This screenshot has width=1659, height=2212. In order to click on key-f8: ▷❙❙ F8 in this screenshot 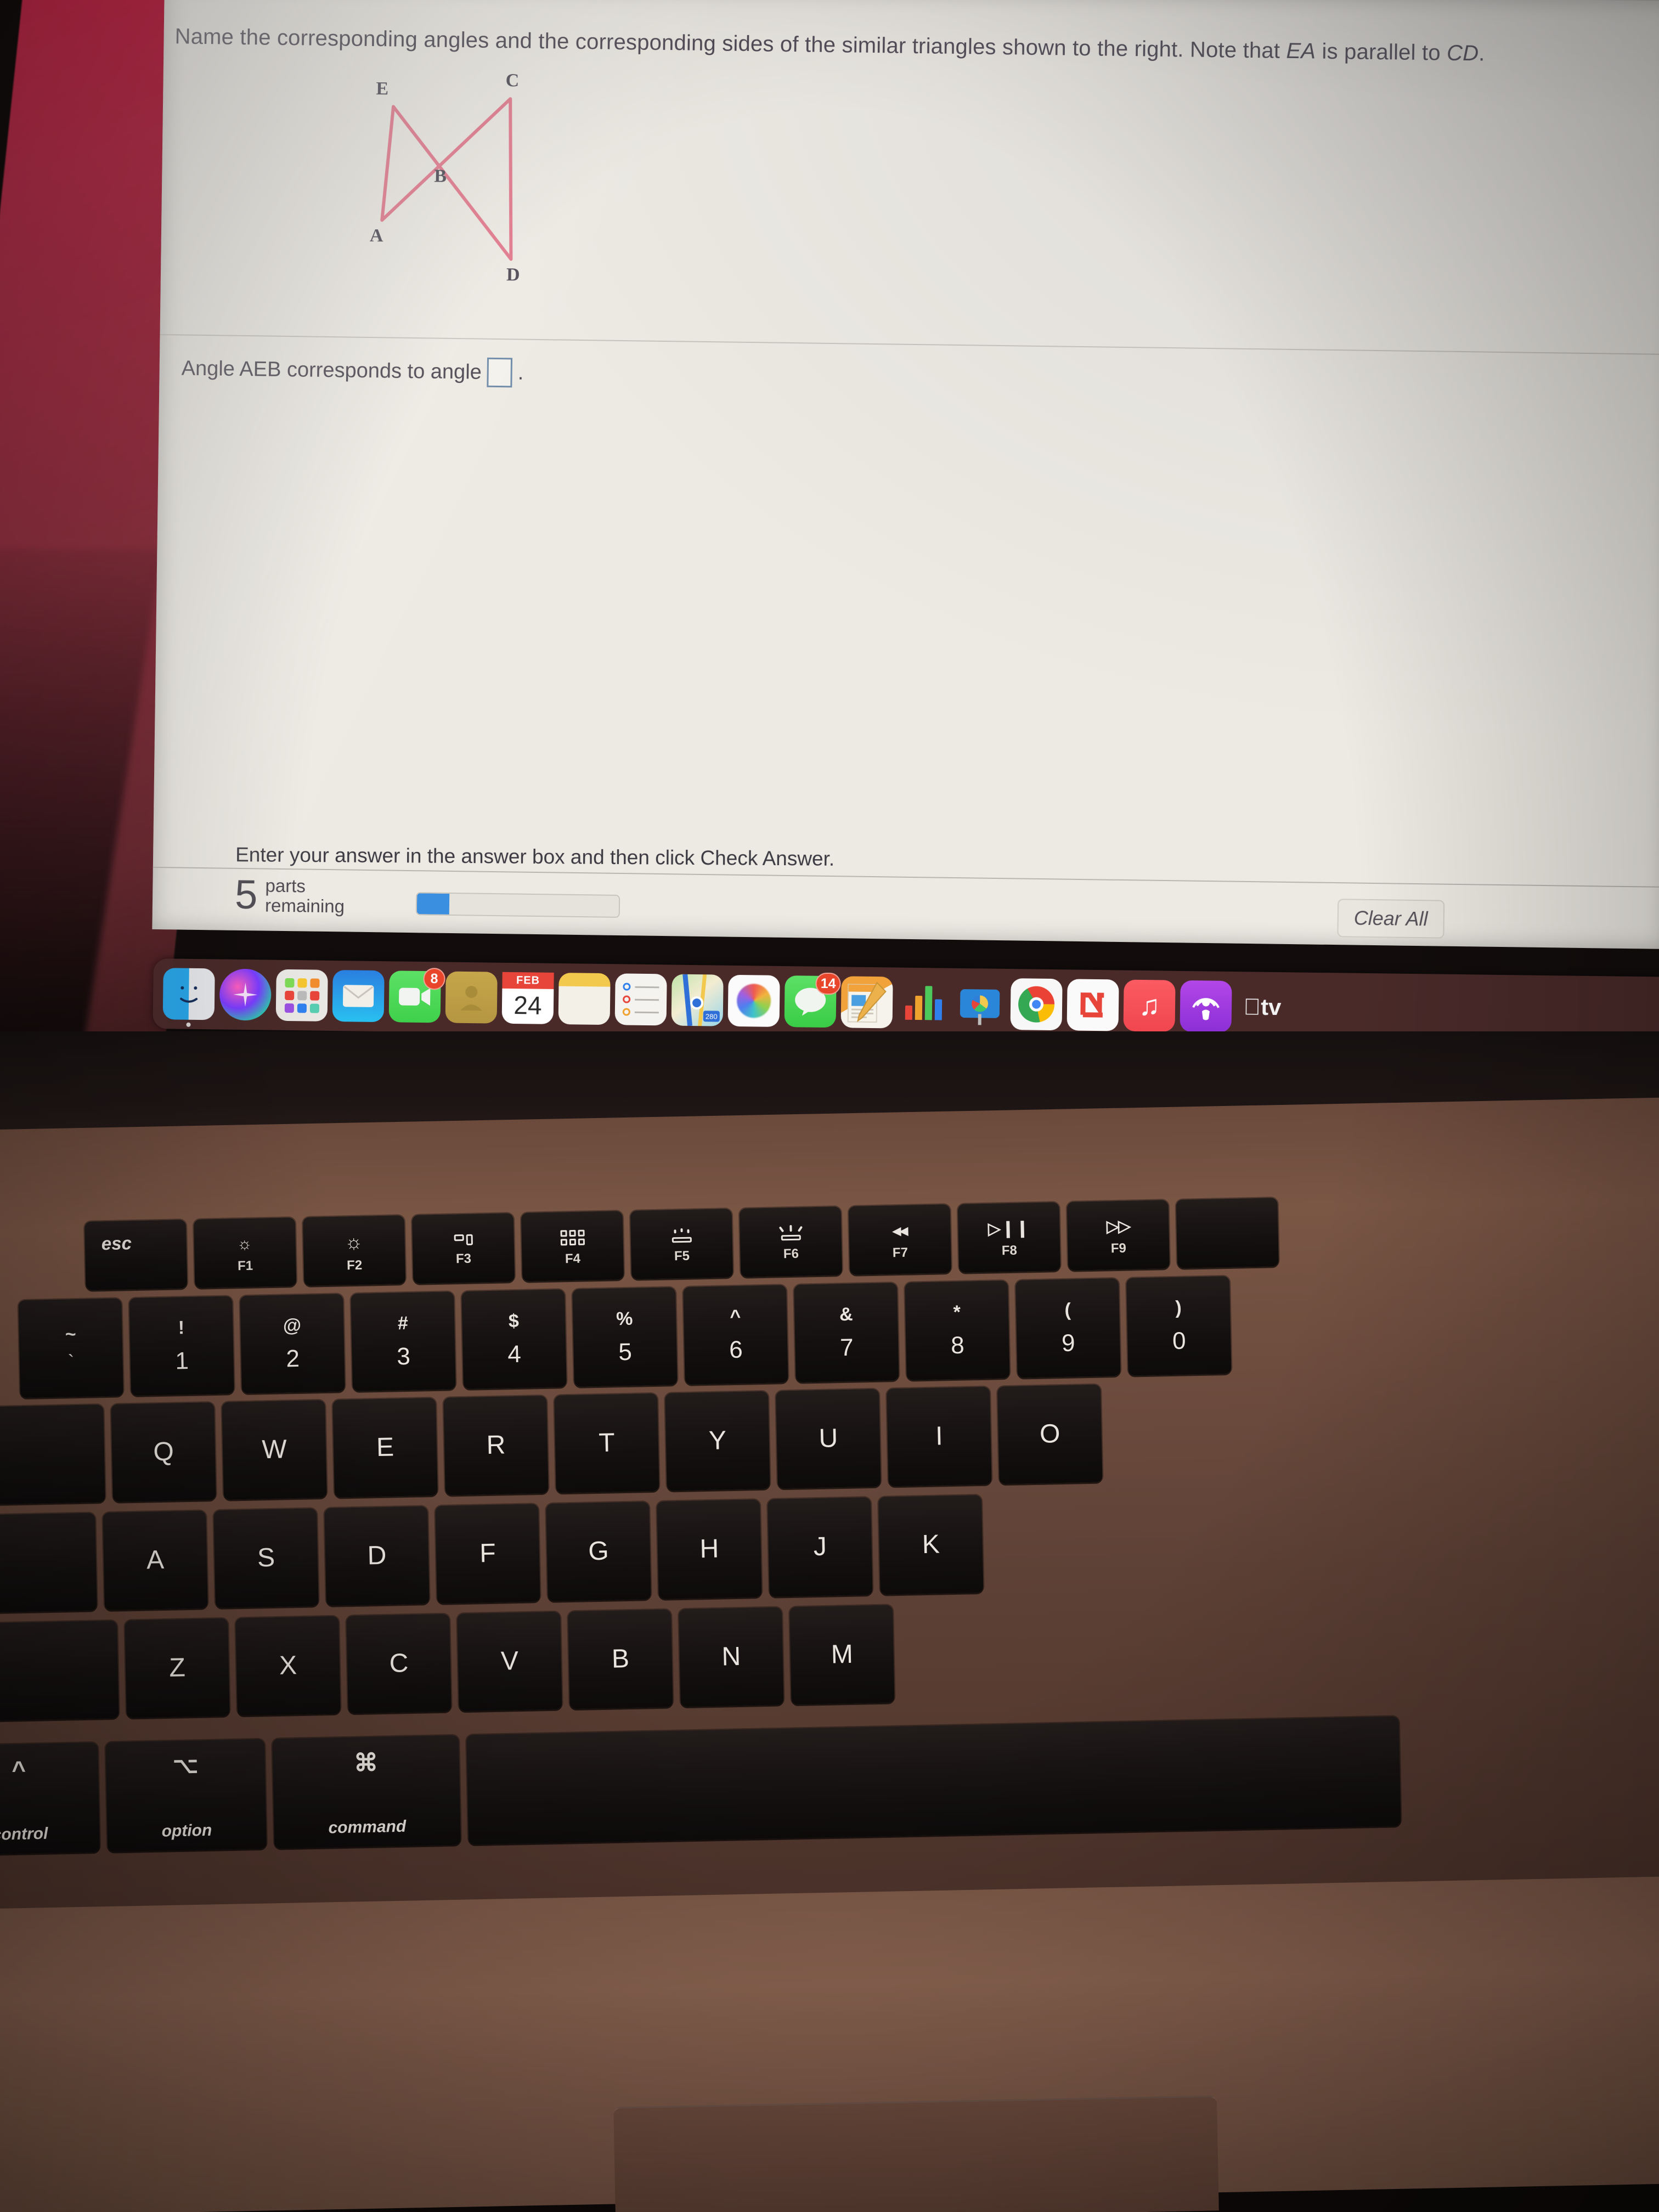, I will do `click(1009, 1238)`.